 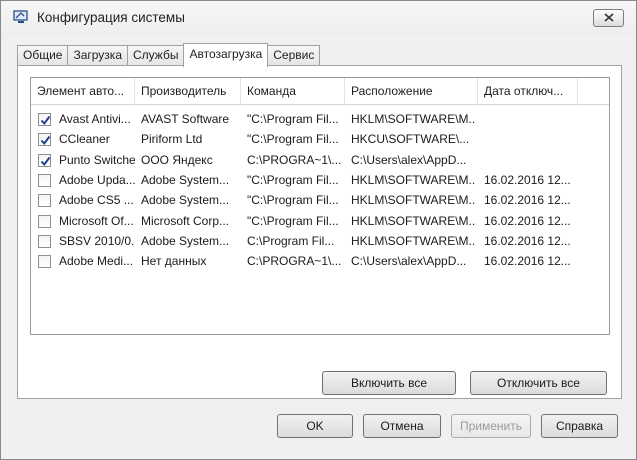 I want to click on tab-services: Службы, so click(x=156, y=55).